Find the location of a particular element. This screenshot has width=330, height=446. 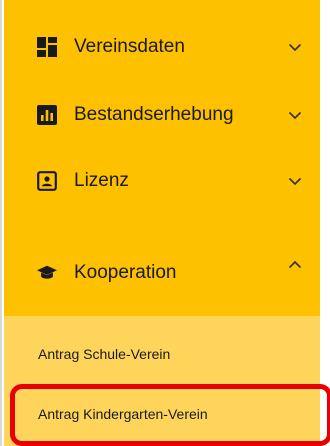

submenu-item-antrag-schule-verein: Antrag Schule-Verein is located at coordinates (162, 354).